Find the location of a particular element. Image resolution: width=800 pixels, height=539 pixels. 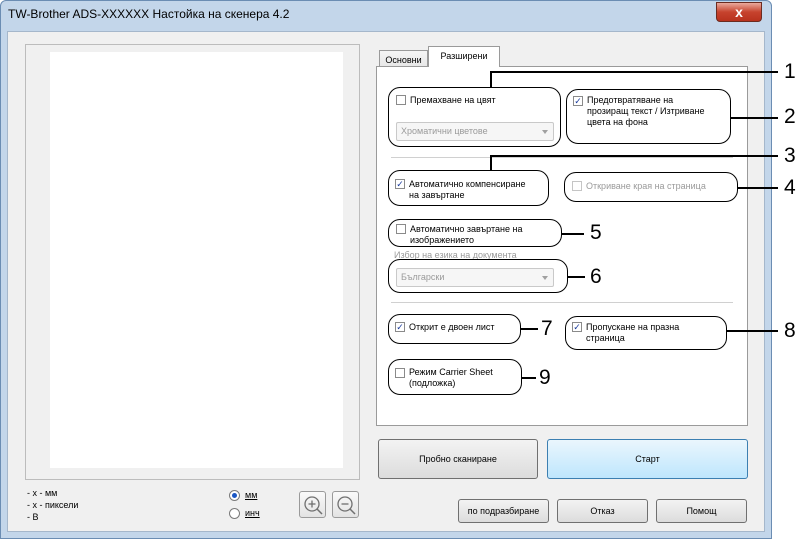

close-button: x is located at coordinates (739, 12).